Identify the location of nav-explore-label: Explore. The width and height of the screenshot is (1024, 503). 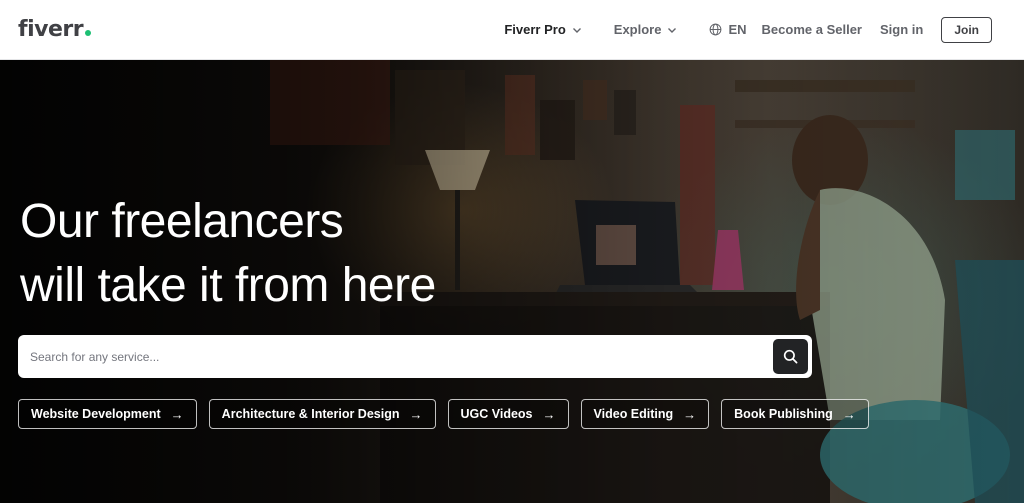
(637, 29).